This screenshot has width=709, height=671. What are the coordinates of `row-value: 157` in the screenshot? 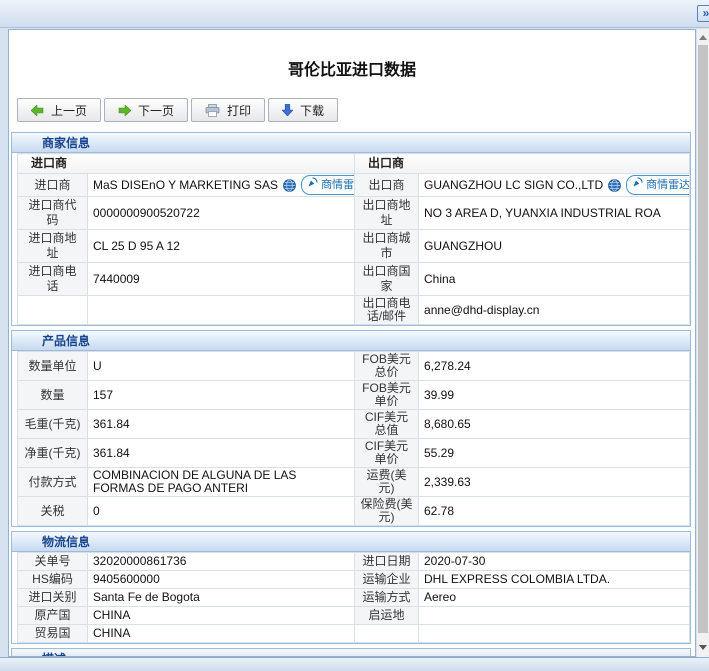 It's located at (221, 395).